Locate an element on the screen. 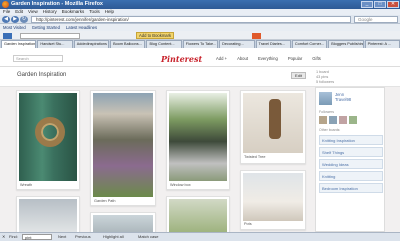 The height and width of the screenshot is (241, 400). follower-avatars is located at coordinates (338, 120).